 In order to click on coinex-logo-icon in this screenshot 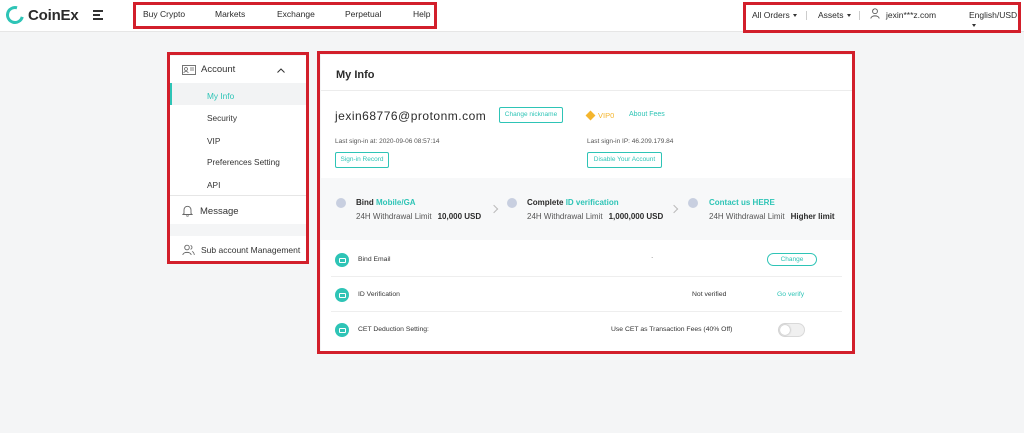, I will do `click(15, 15)`.